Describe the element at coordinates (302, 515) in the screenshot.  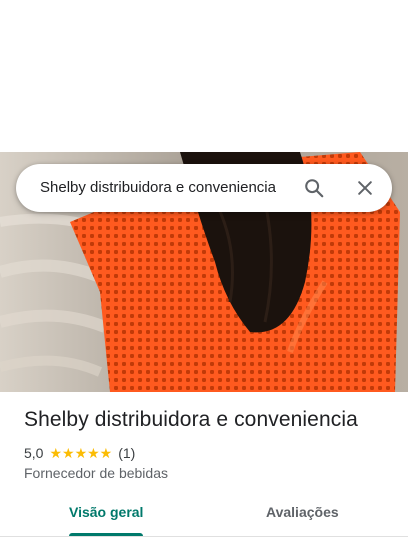
I see `tab-reviews: Avaliações` at that location.